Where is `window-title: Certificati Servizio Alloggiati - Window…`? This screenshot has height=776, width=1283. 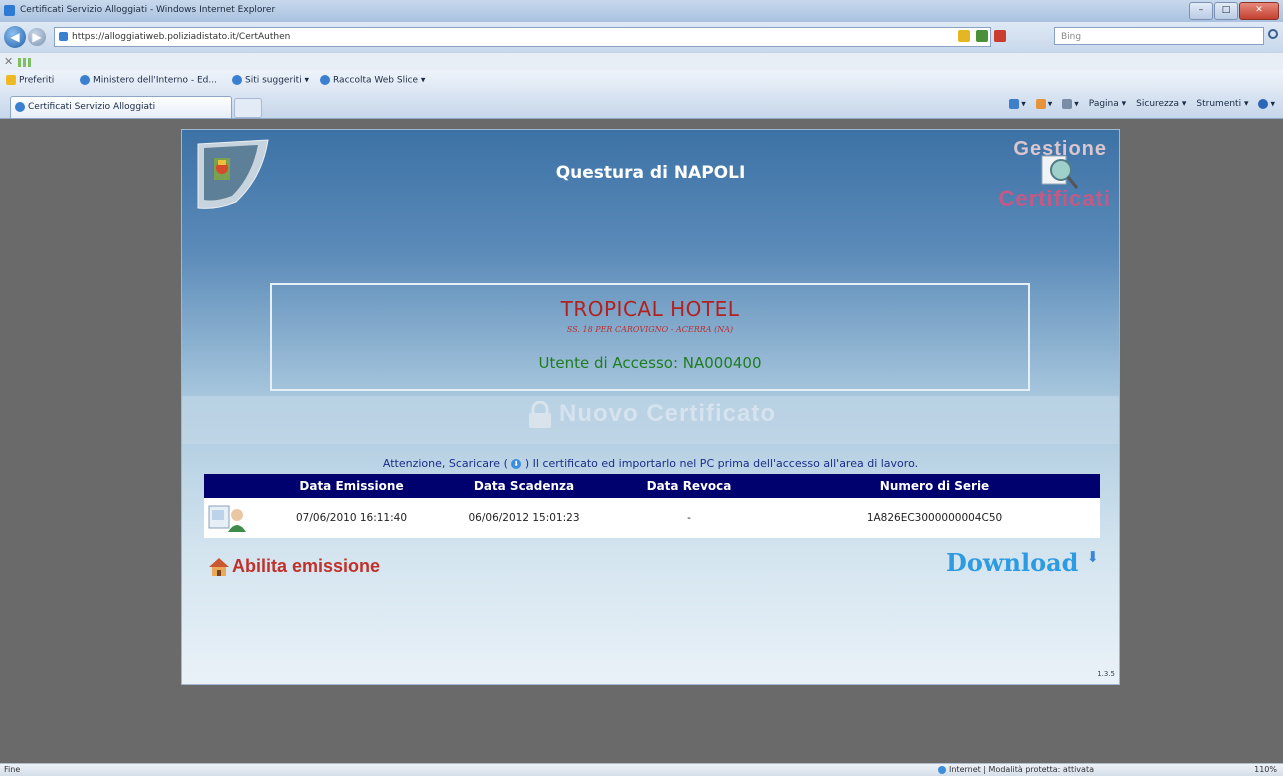
window-title: Certificati Servizio Alloggiati - Window… is located at coordinates (148, 10).